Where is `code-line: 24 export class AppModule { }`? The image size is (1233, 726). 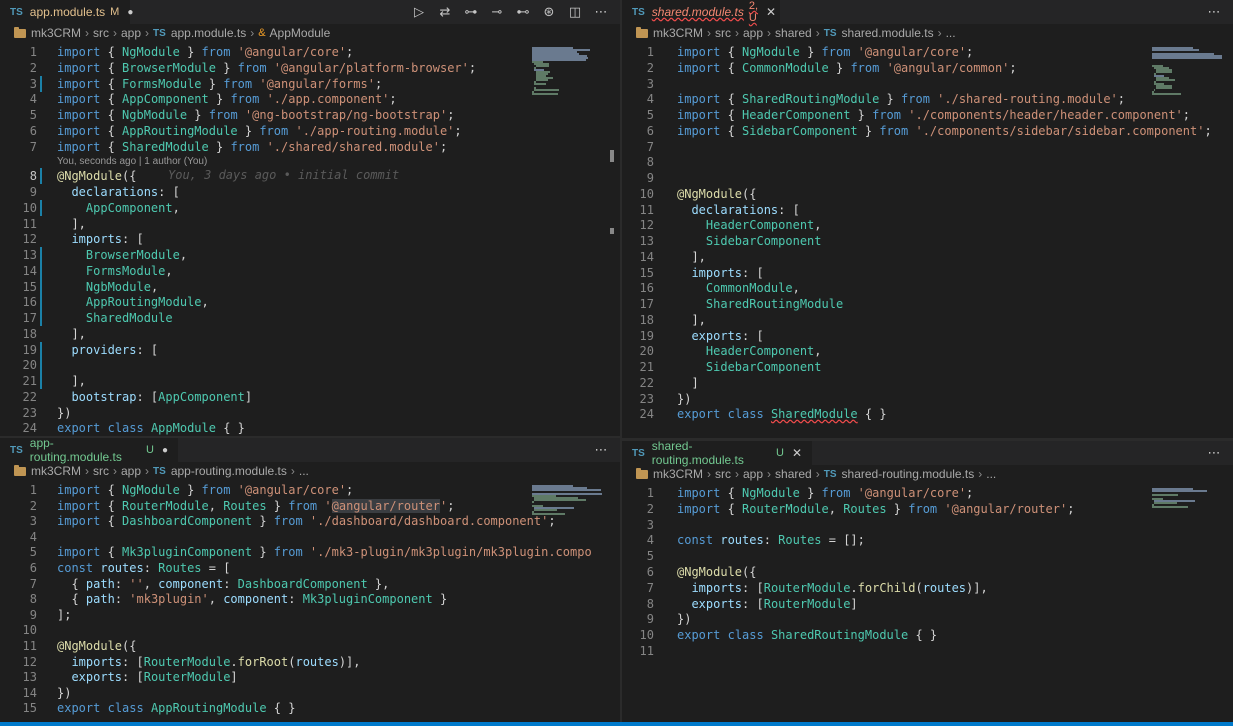
code-line: 24 export class AppModule { } is located at coordinates (310, 428).